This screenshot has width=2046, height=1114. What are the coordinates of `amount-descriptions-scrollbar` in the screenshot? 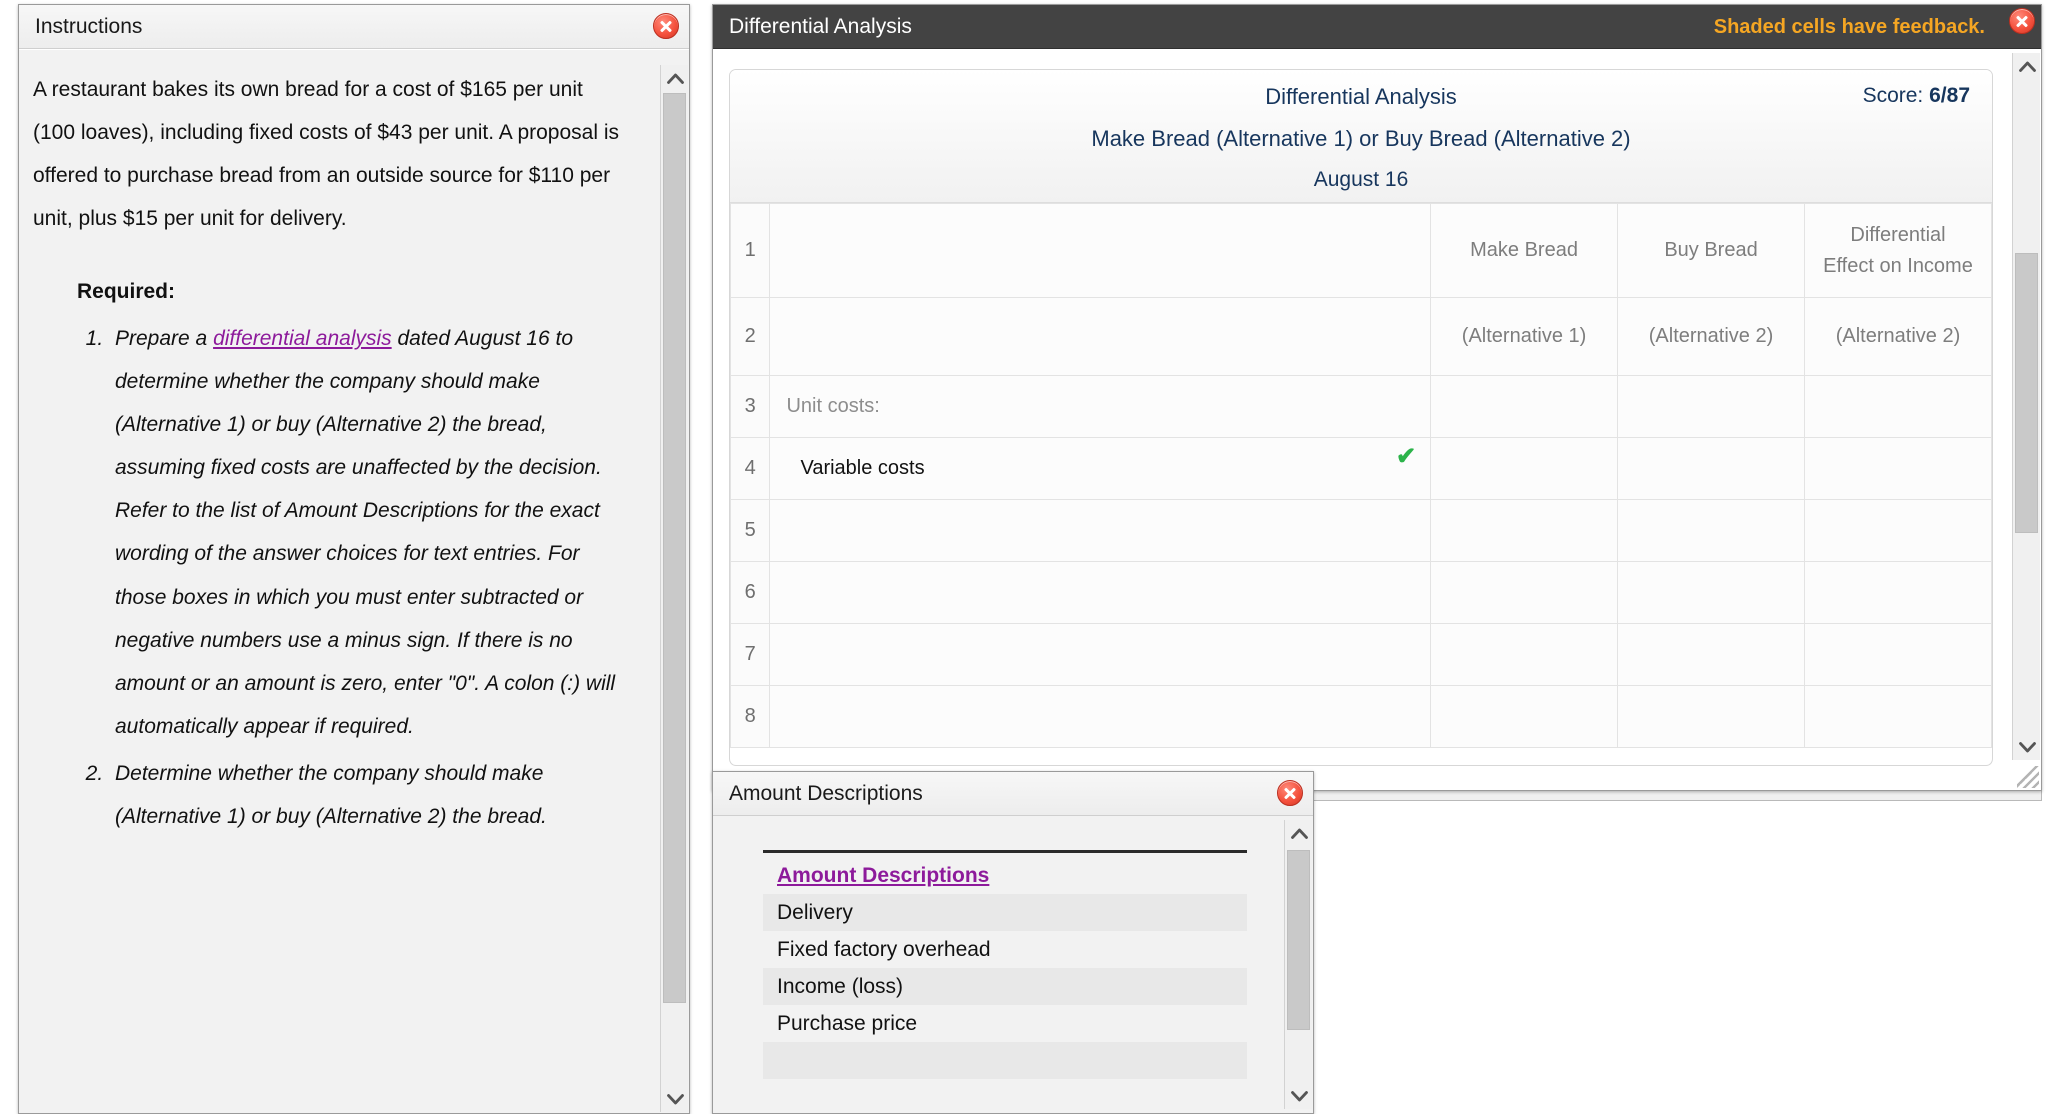 It's located at (1298, 964).